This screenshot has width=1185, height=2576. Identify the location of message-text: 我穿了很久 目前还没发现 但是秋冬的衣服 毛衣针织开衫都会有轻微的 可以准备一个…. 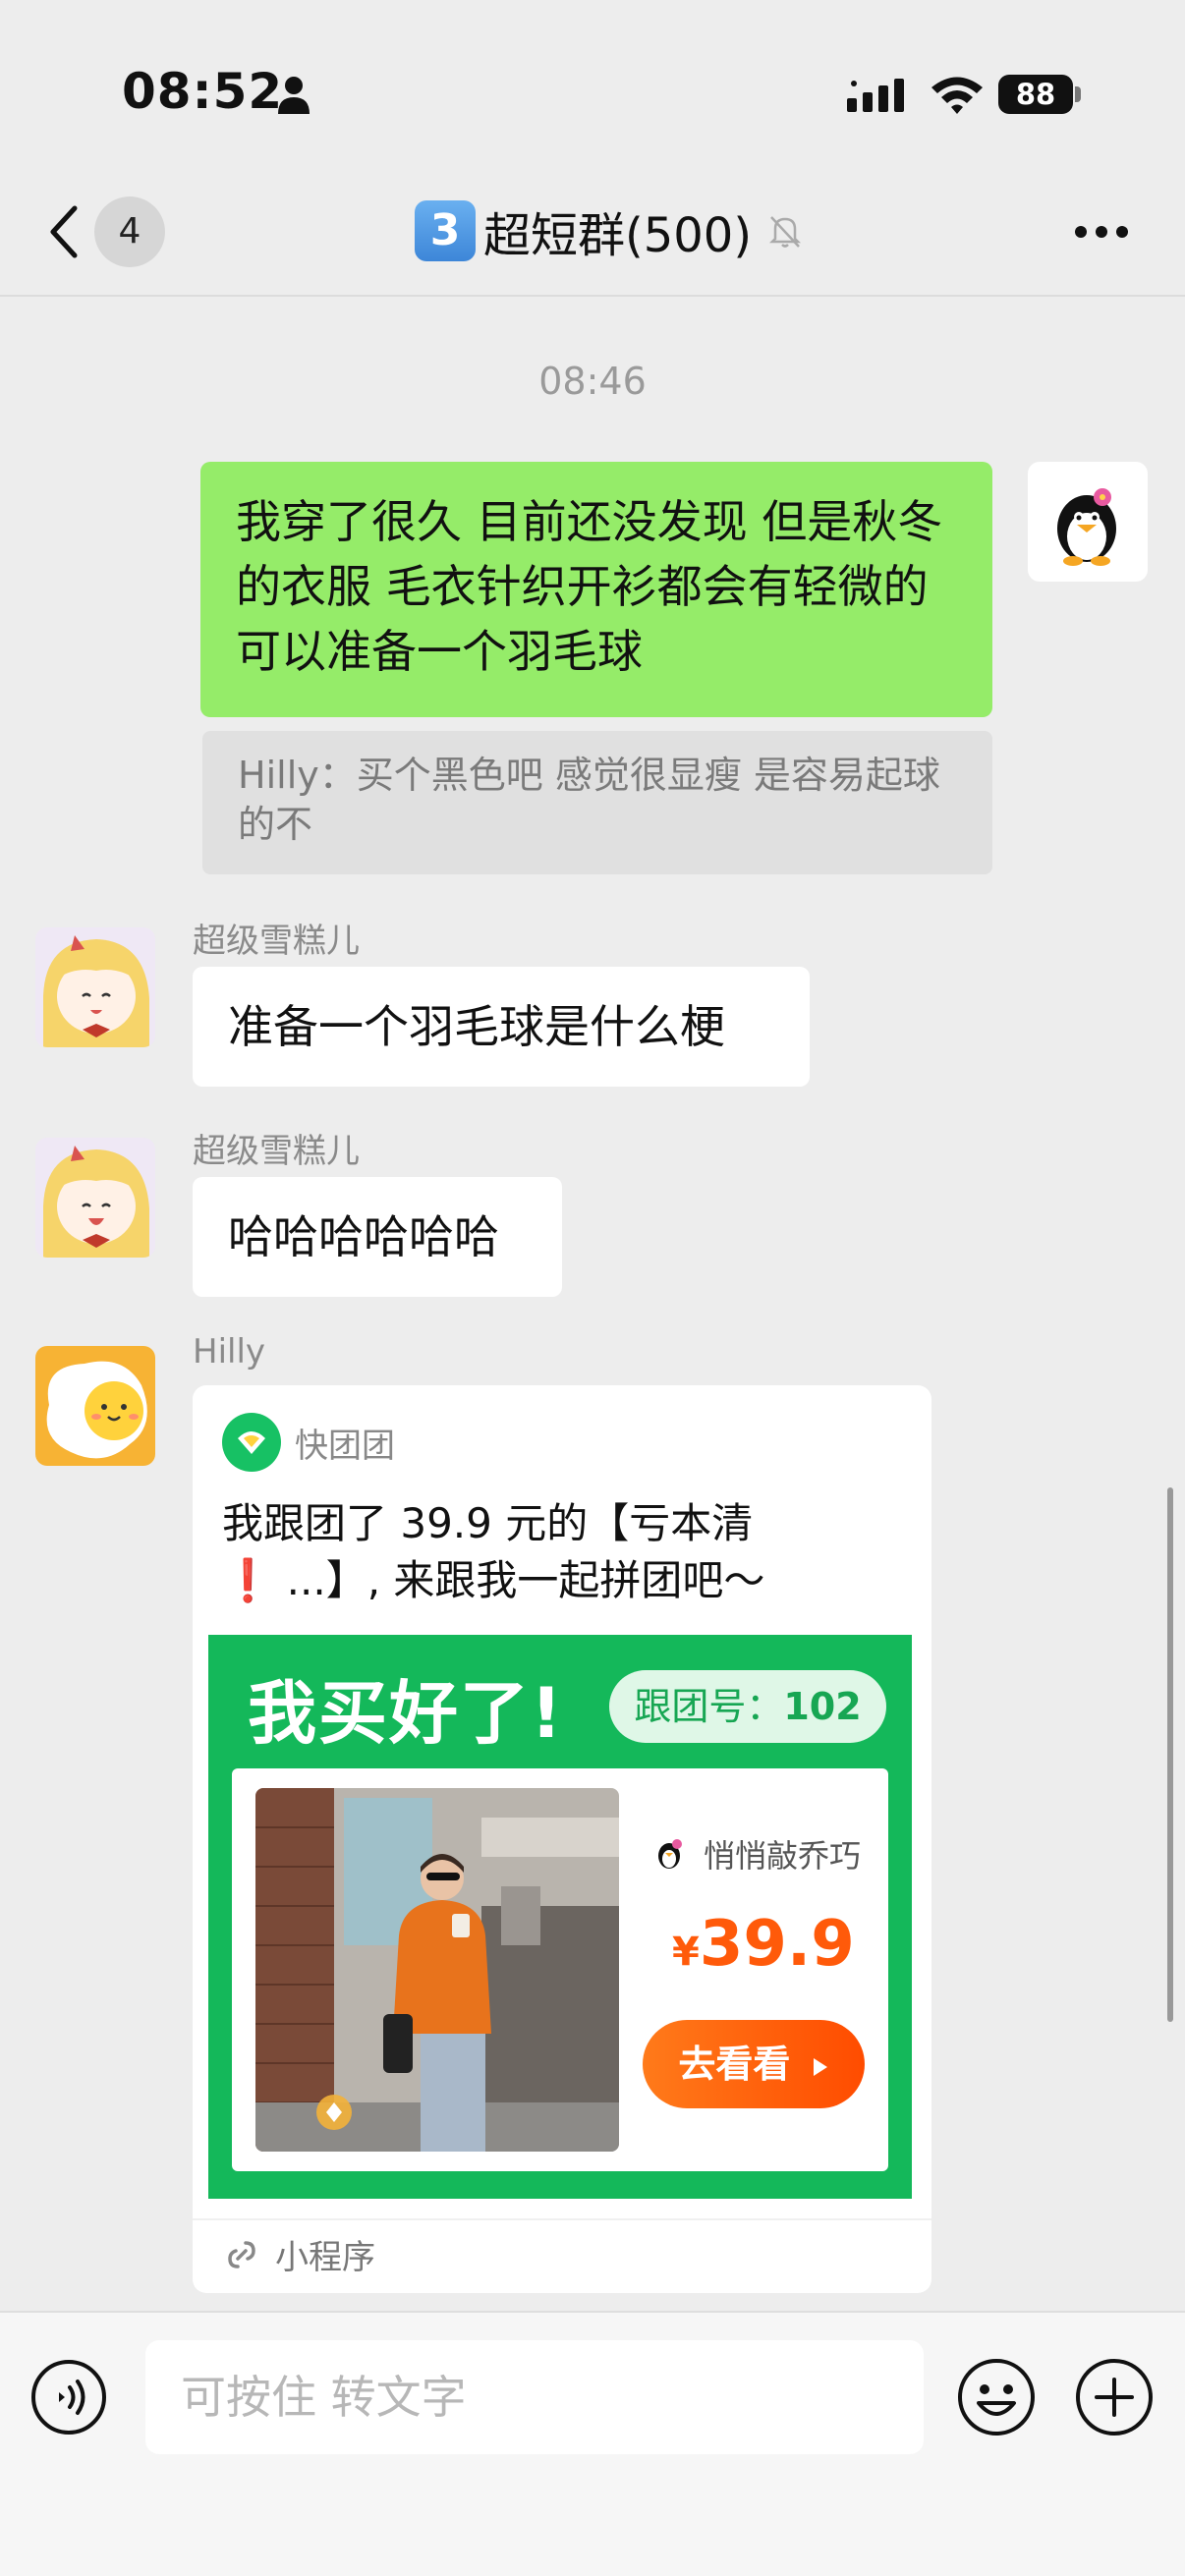
(590, 586).